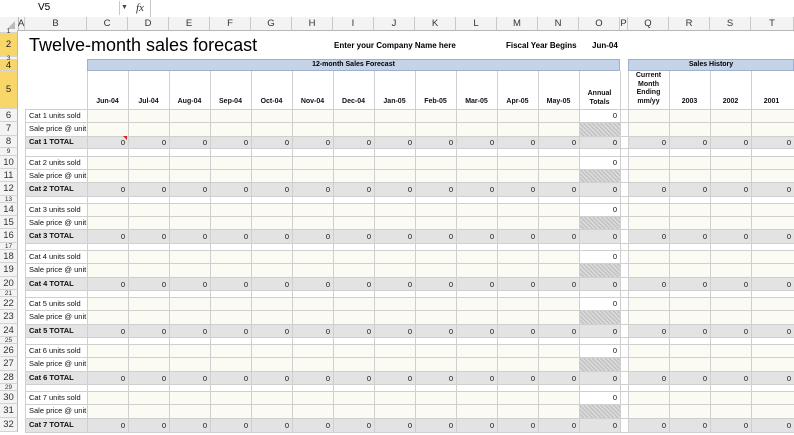 Image resolution: width=794 pixels, height=435 pixels. What do you see at coordinates (9, 256) in the screenshot?
I see `row-header-18: 18` at bounding box center [9, 256].